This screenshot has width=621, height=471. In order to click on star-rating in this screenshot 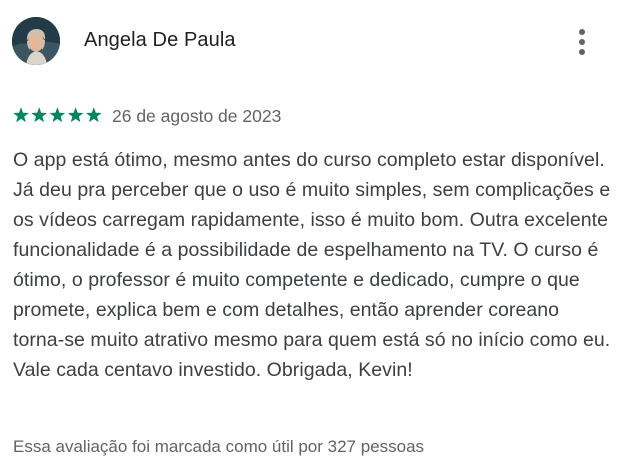, I will do `click(57, 115)`.